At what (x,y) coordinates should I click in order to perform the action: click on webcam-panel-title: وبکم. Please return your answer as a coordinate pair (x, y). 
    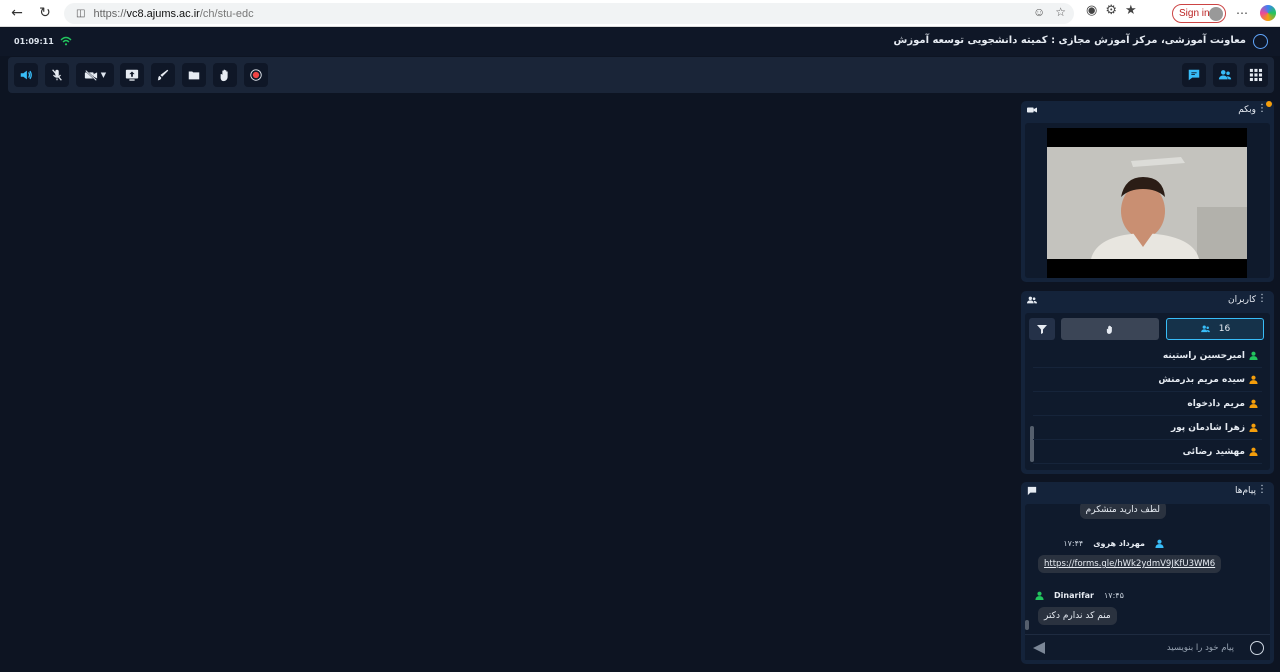
    Looking at the image, I should click on (1247, 110).